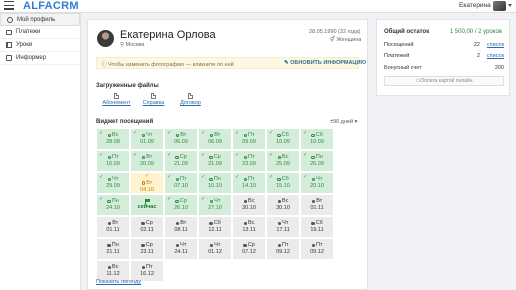  I want to click on visit-cell: ✓ Вс 28.08, so click(113, 139).